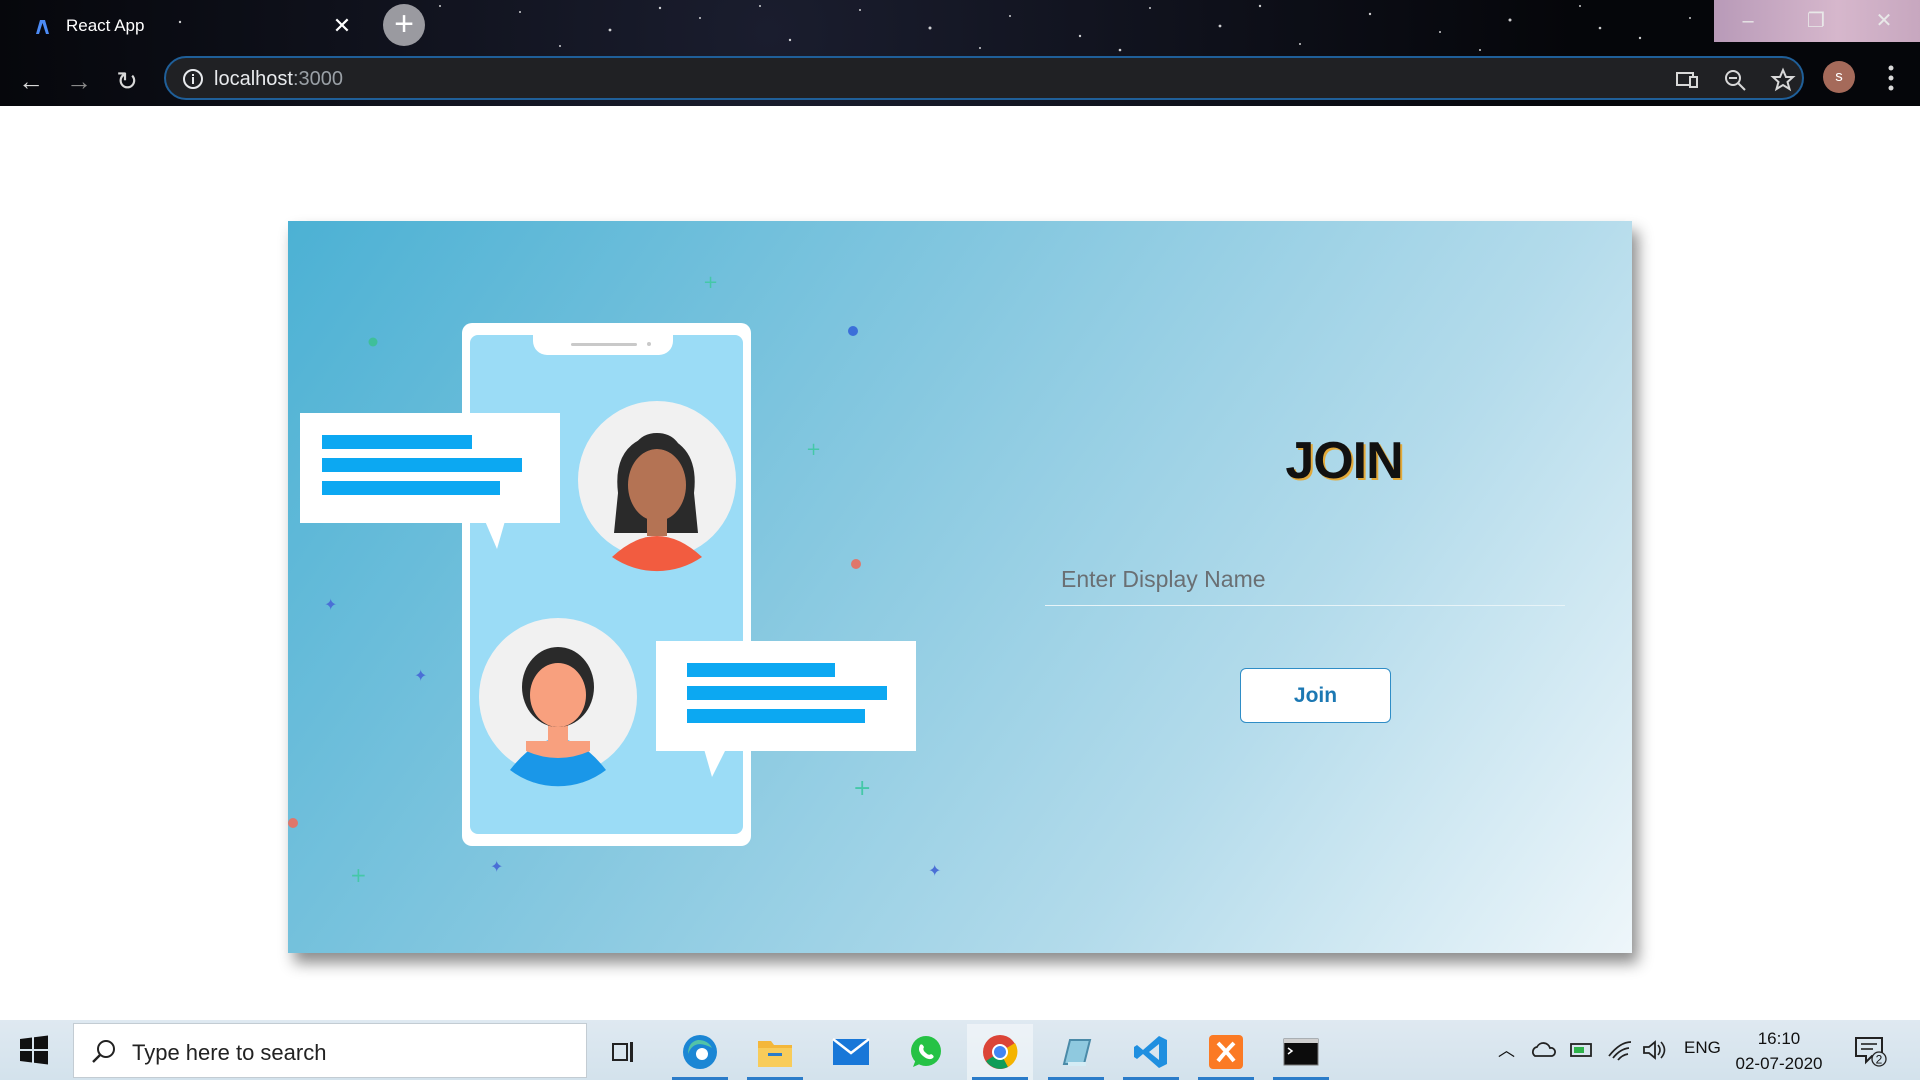  Describe the element at coordinates (1544, 1050) in the screenshot. I see `onedrive-cloud-icon` at that location.